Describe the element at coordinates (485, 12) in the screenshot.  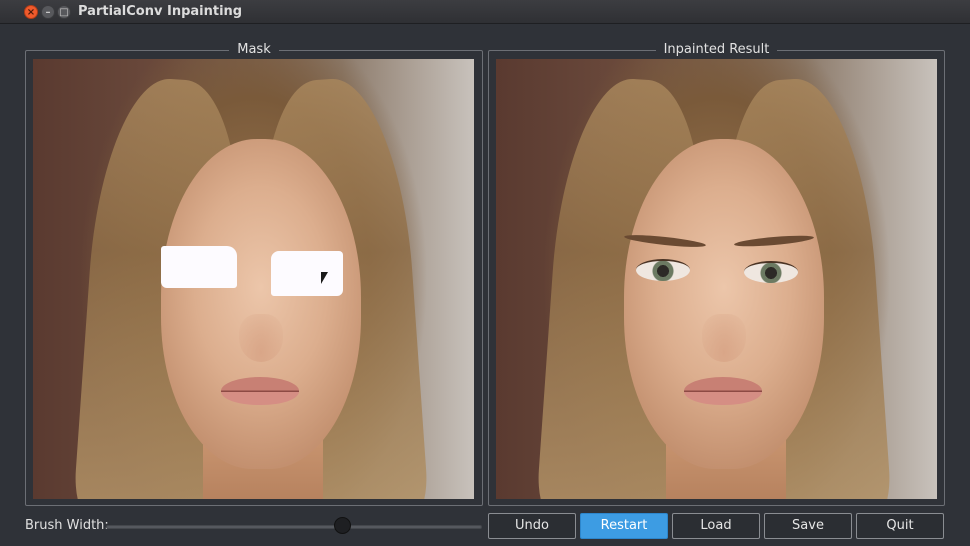
I see `title-bar: × – □ PartialConv Inpainting` at that location.